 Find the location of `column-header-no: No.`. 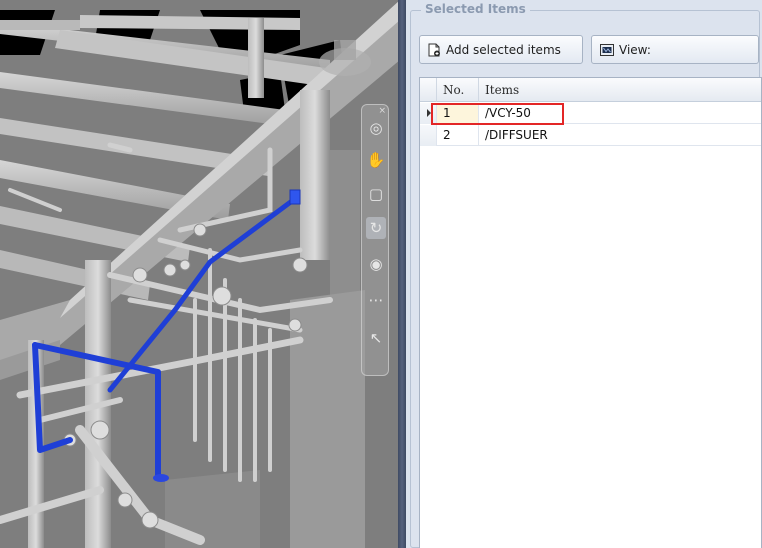

column-header-no: No. is located at coordinates (458, 90).